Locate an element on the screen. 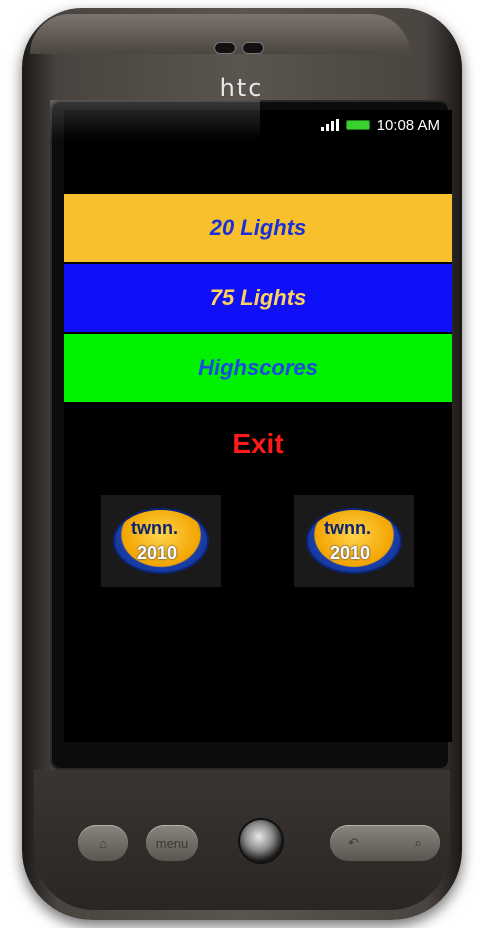  home-icon: ⌂ is located at coordinates (103, 843).